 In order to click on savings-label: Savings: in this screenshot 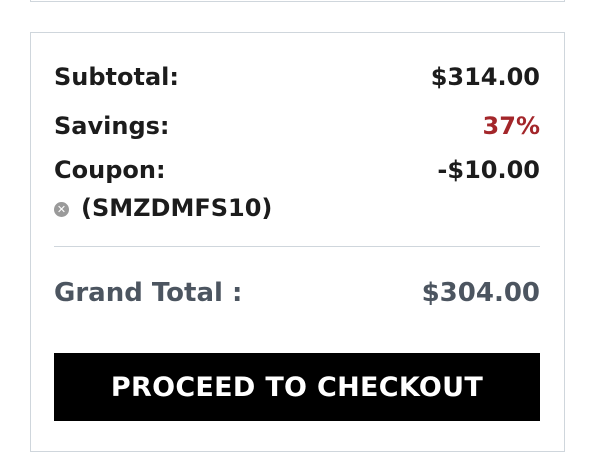, I will do `click(112, 126)`.